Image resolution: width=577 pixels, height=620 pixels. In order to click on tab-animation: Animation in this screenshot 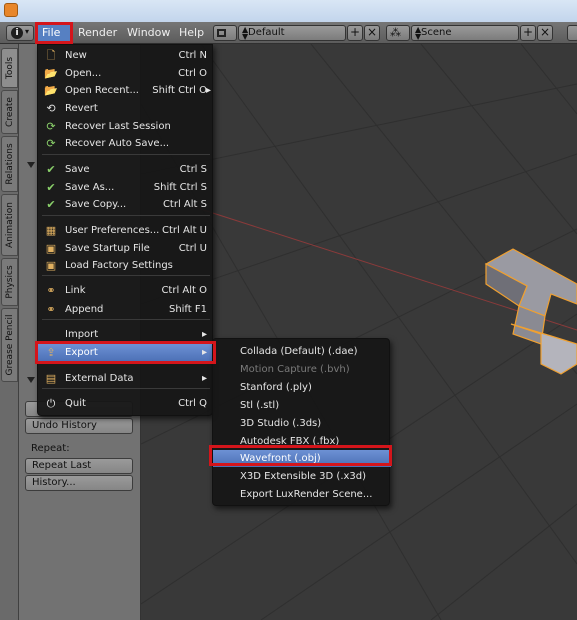, I will do `click(9, 225)`.